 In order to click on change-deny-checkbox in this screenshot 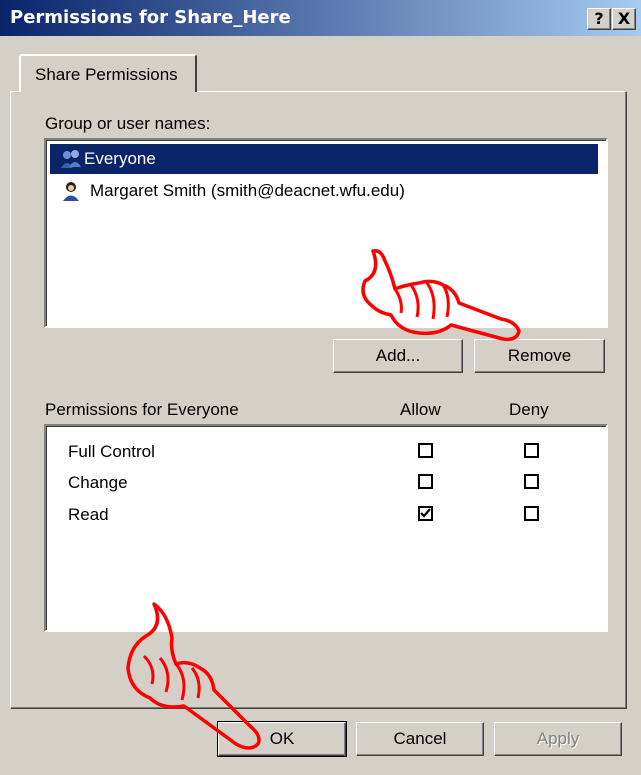, I will do `click(531, 481)`.